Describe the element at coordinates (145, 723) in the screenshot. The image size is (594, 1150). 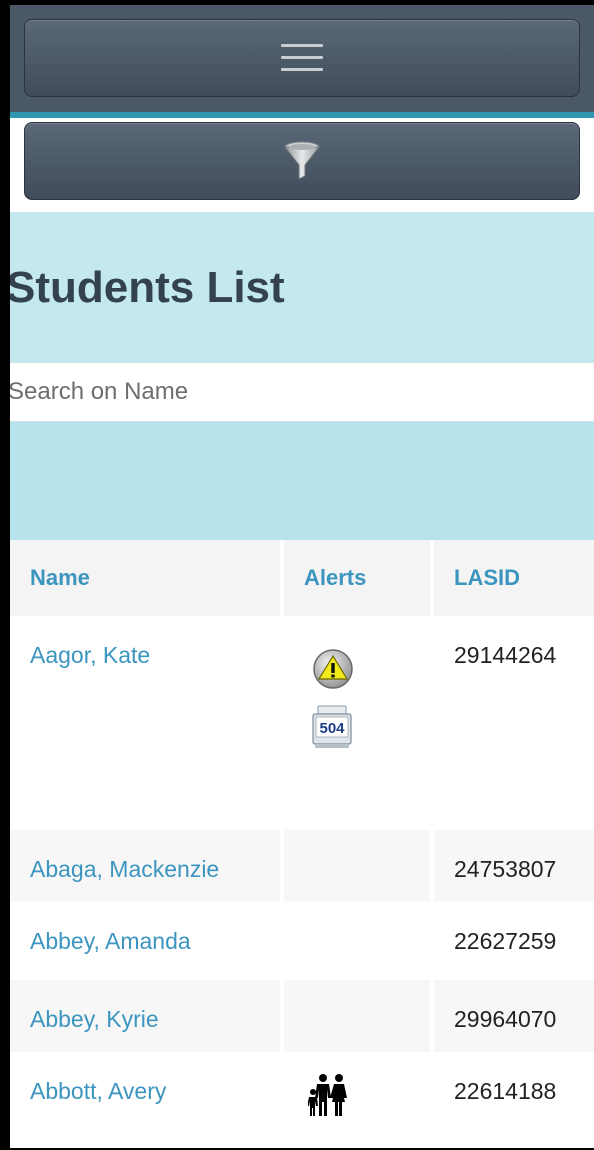
I see `name-cell: Aagor, Kate` at that location.